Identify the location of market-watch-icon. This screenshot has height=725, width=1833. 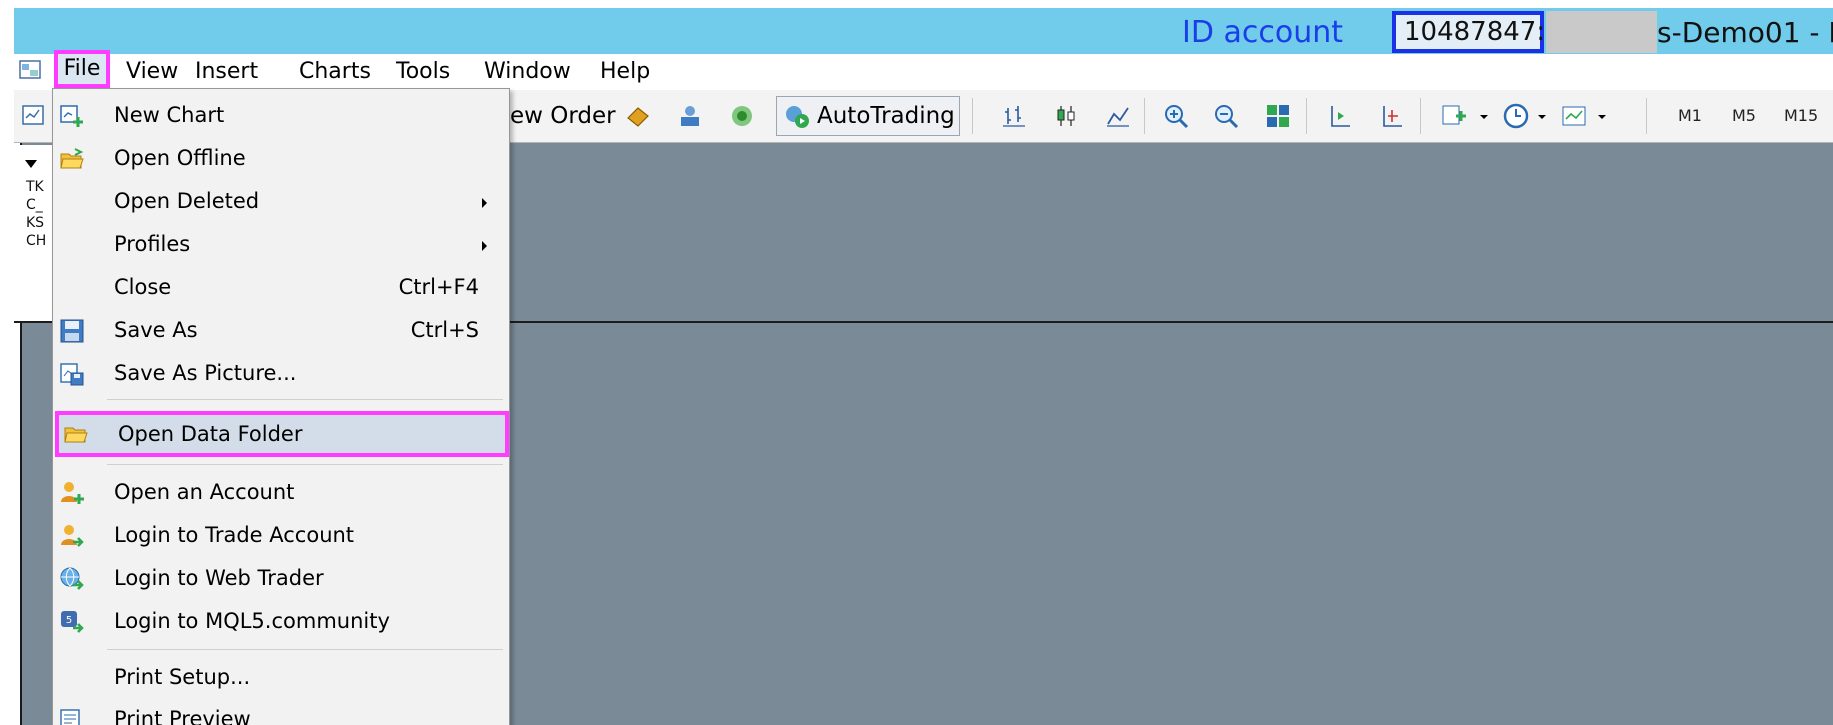
(638, 116).